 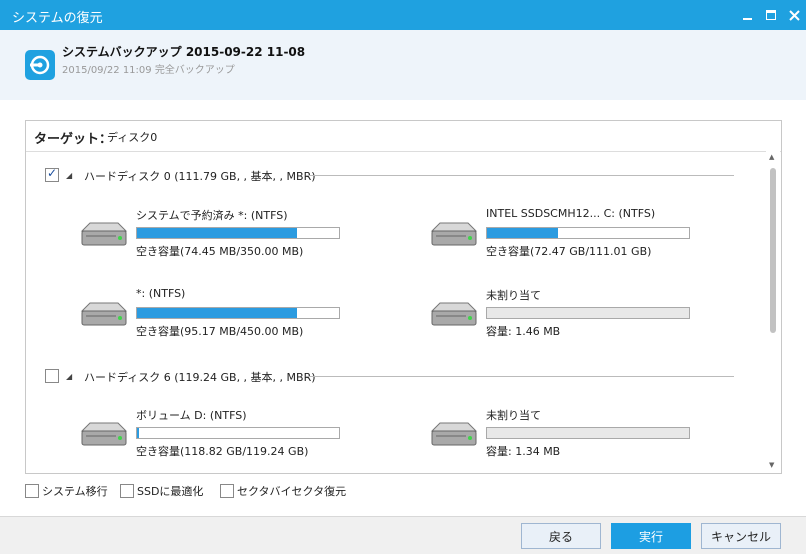 I want to click on disk-0-label: ハードディスク 0 (111.79 GB, , 基本, , MBR), so click(x=200, y=176).